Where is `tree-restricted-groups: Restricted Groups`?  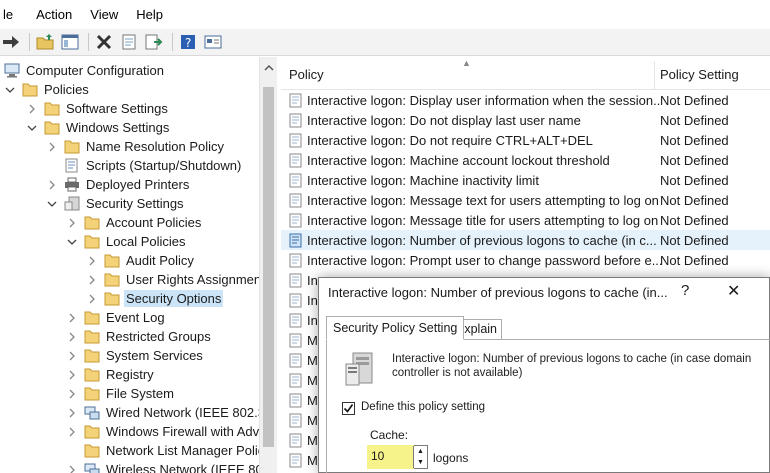 tree-restricted-groups: Restricted Groups is located at coordinates (139, 336).